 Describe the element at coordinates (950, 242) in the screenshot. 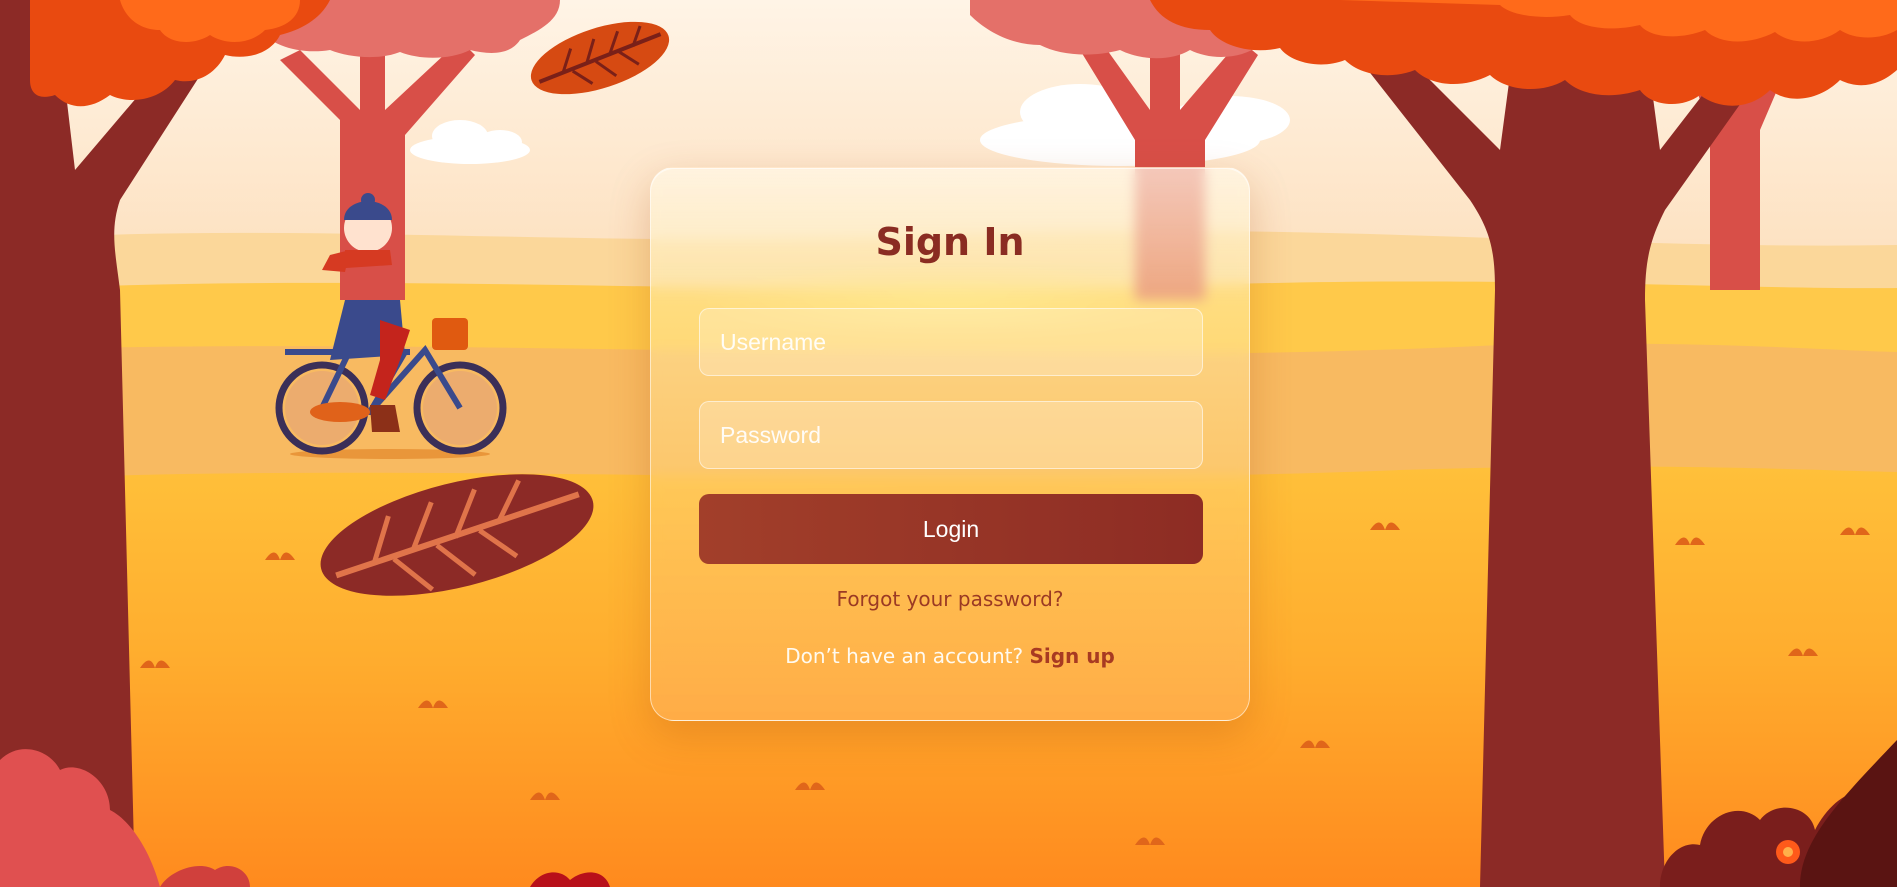

I see `sign-in-title: Sign In` at that location.